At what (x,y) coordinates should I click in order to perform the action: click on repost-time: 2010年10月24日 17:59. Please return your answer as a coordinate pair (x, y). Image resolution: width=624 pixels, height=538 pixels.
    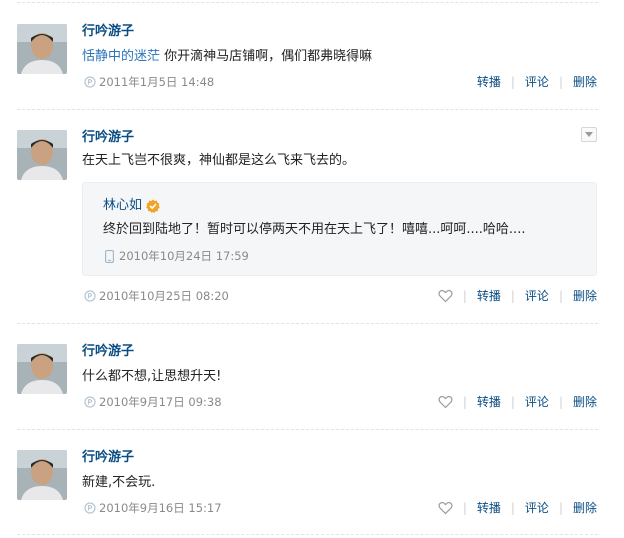
    Looking at the image, I should click on (184, 256).